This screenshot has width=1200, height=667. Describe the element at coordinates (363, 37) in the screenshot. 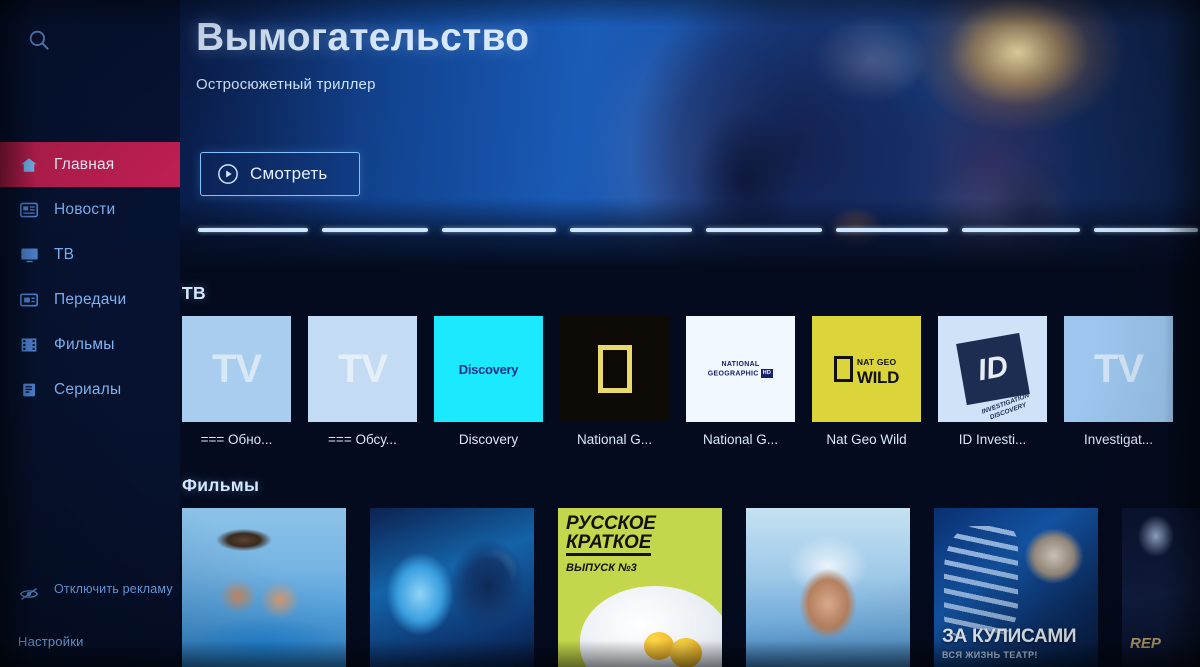

I see `hero-title: Вымогательство` at that location.